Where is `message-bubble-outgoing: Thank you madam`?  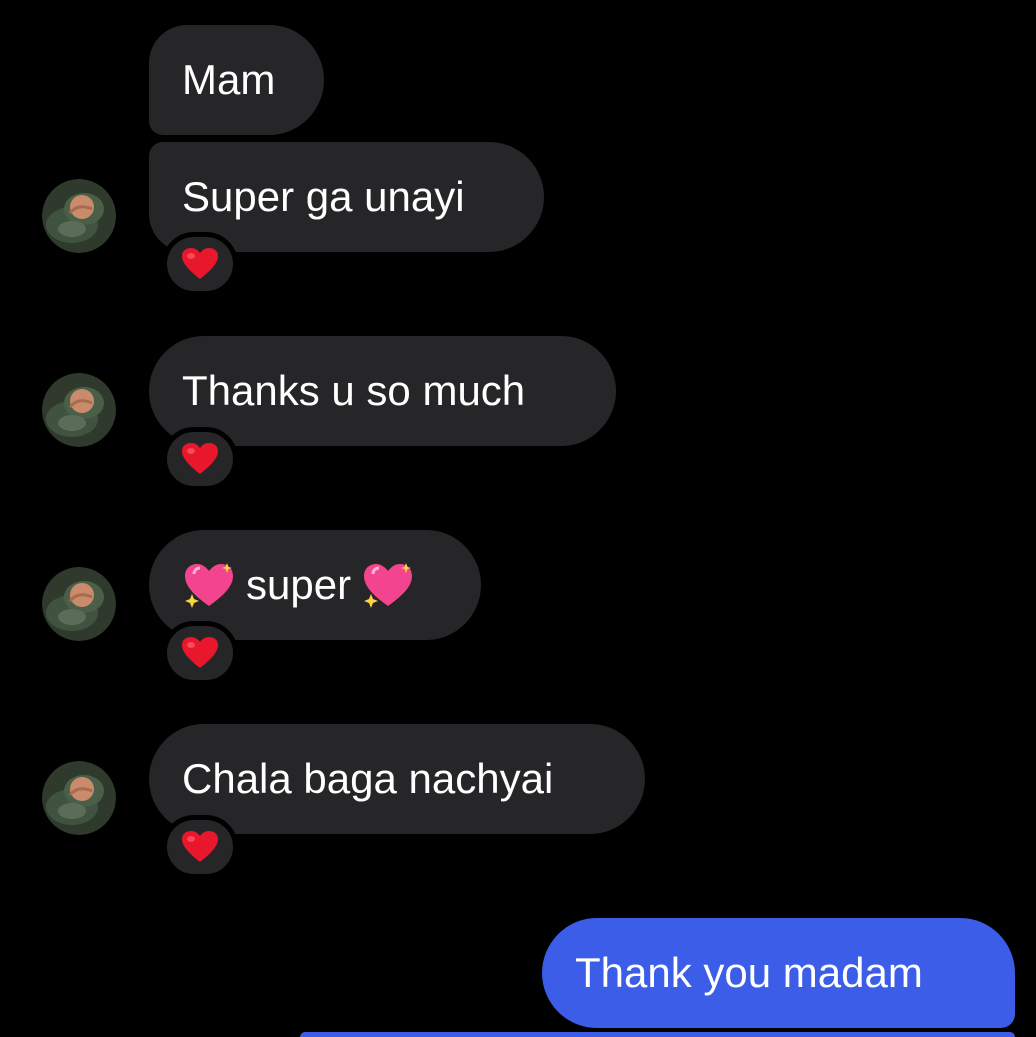
message-bubble-outgoing: Thank you madam is located at coordinates (778, 973).